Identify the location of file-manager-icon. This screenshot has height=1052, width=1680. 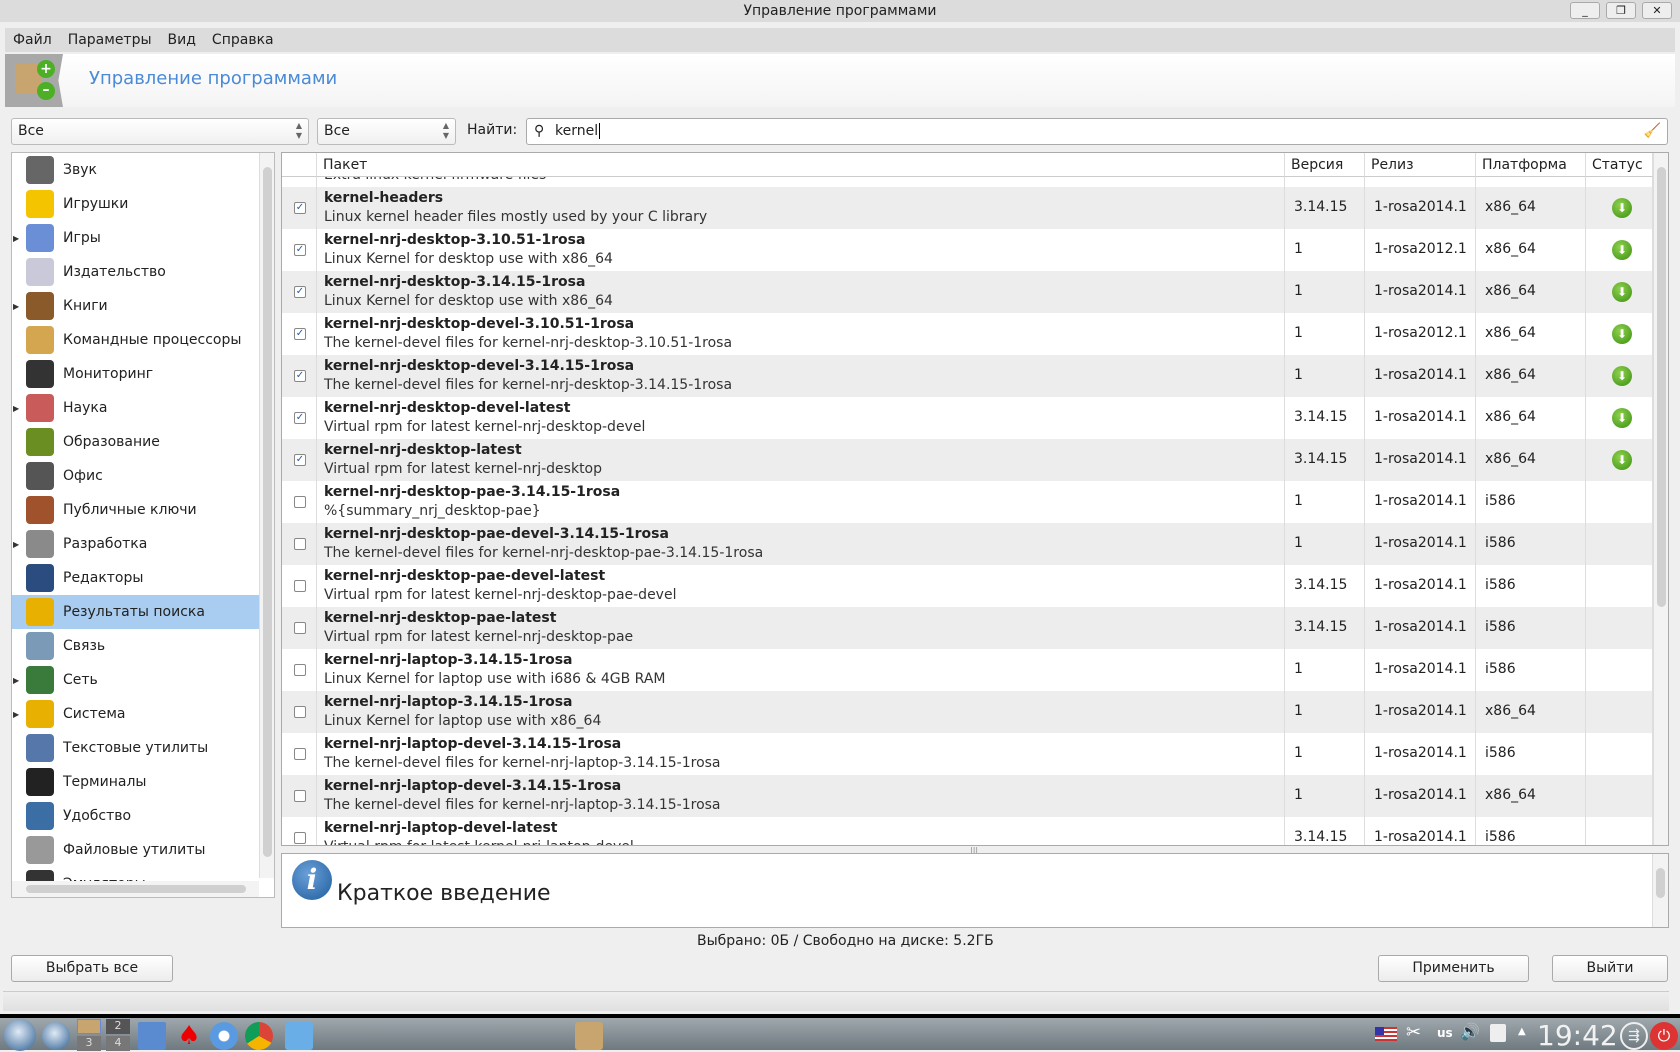
(299, 1036).